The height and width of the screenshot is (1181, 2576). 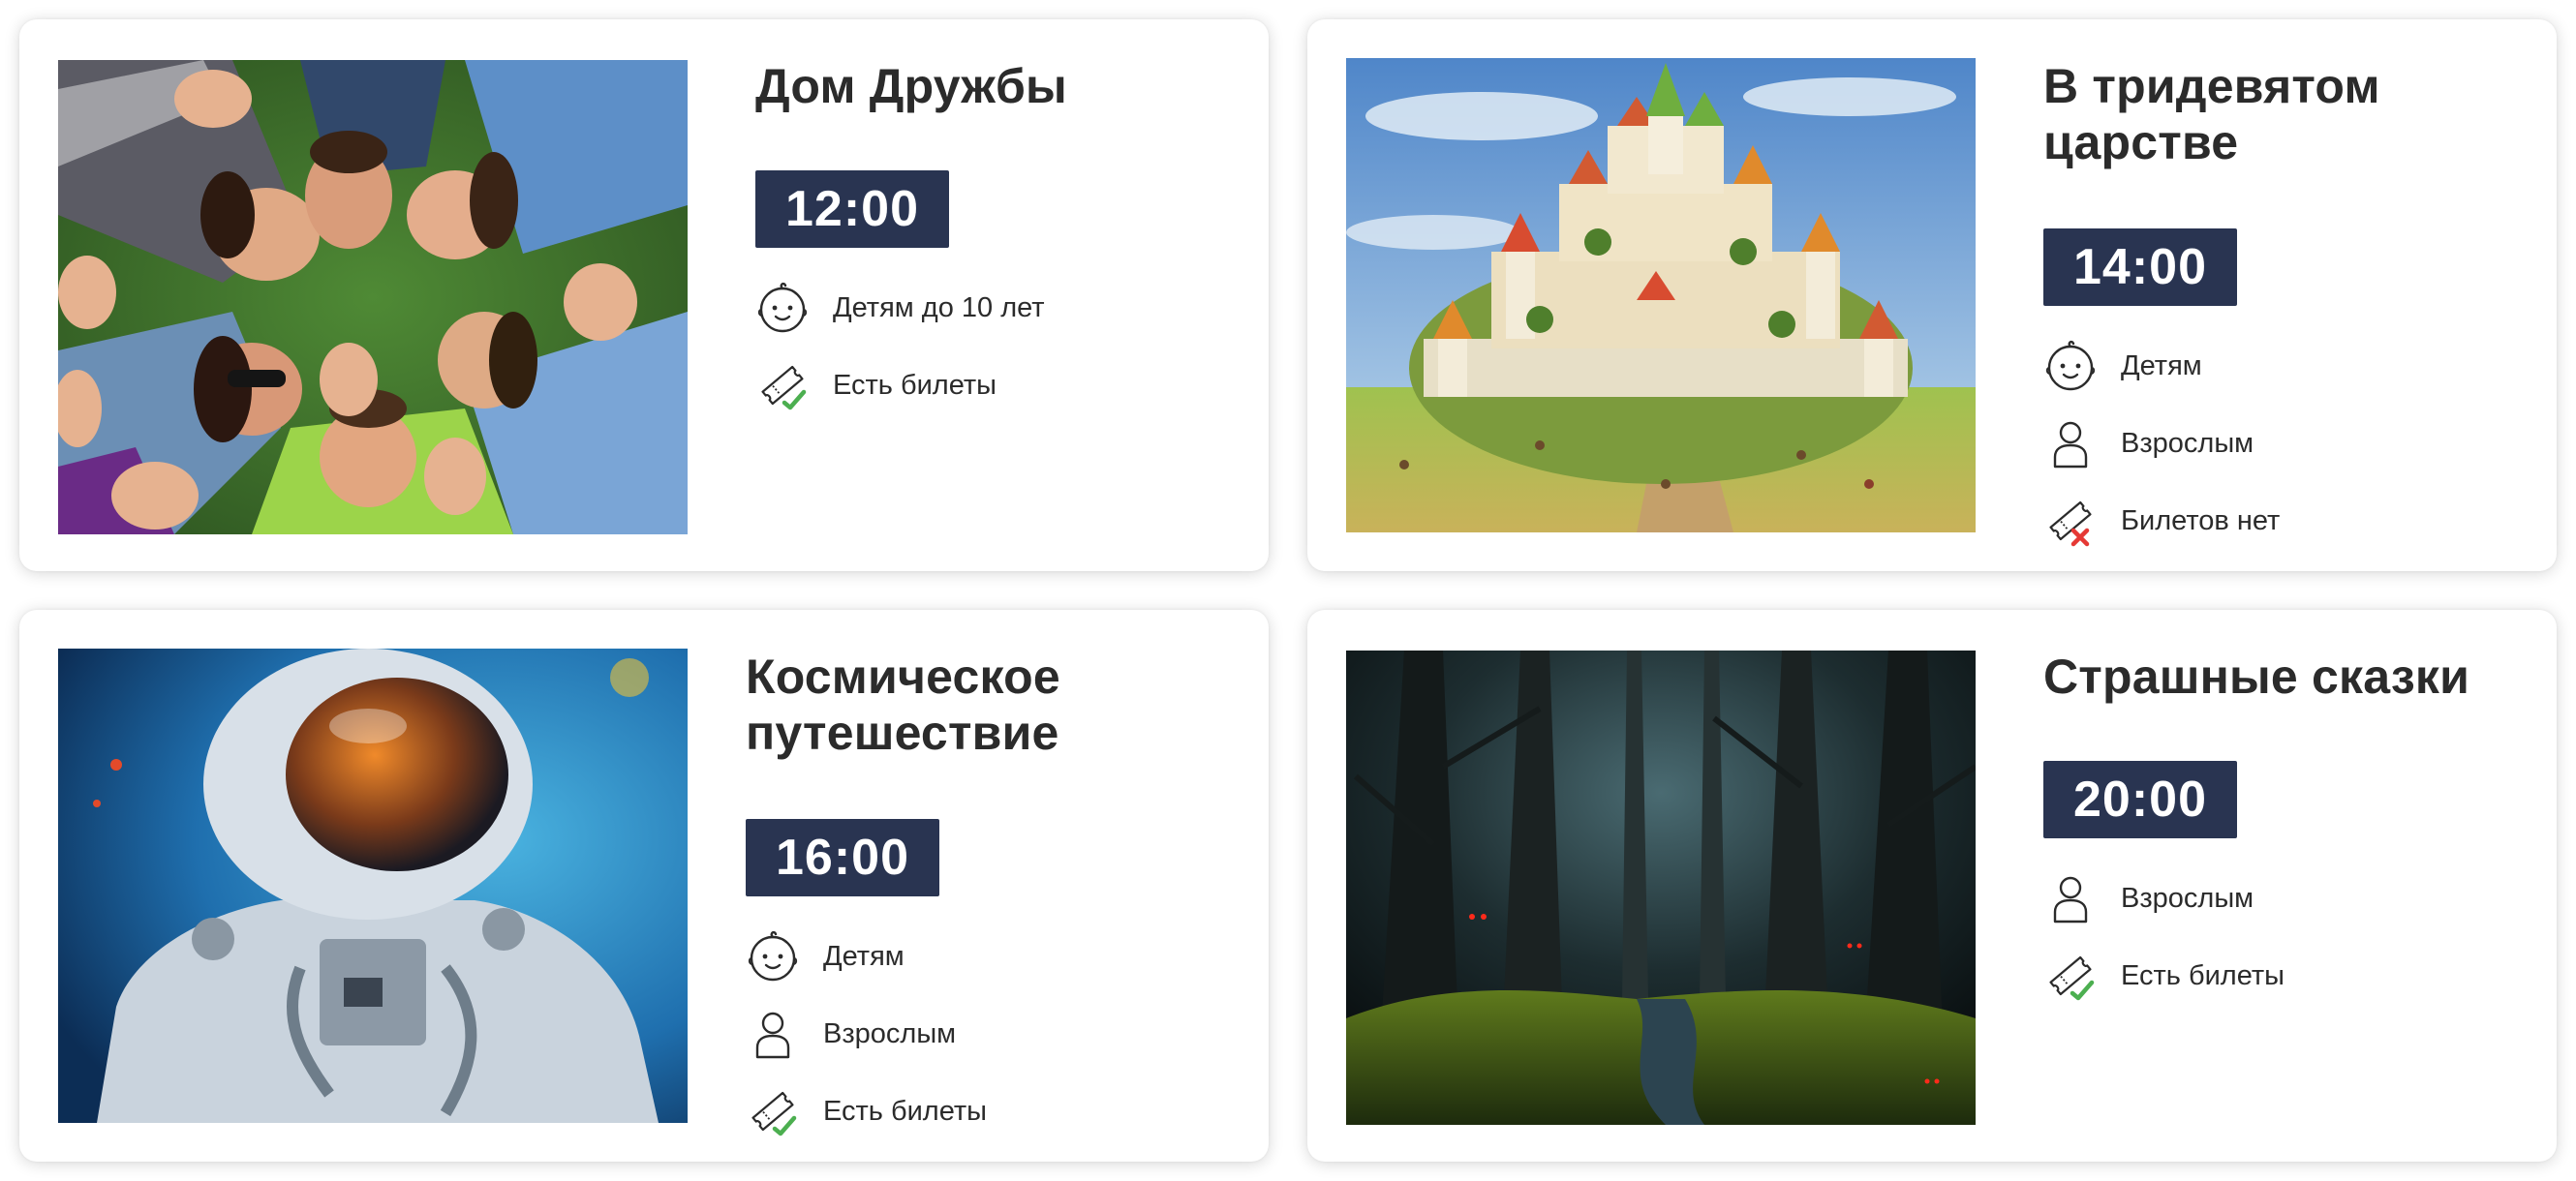 I want to click on event-time-badge: 16:00, so click(x=842, y=857).